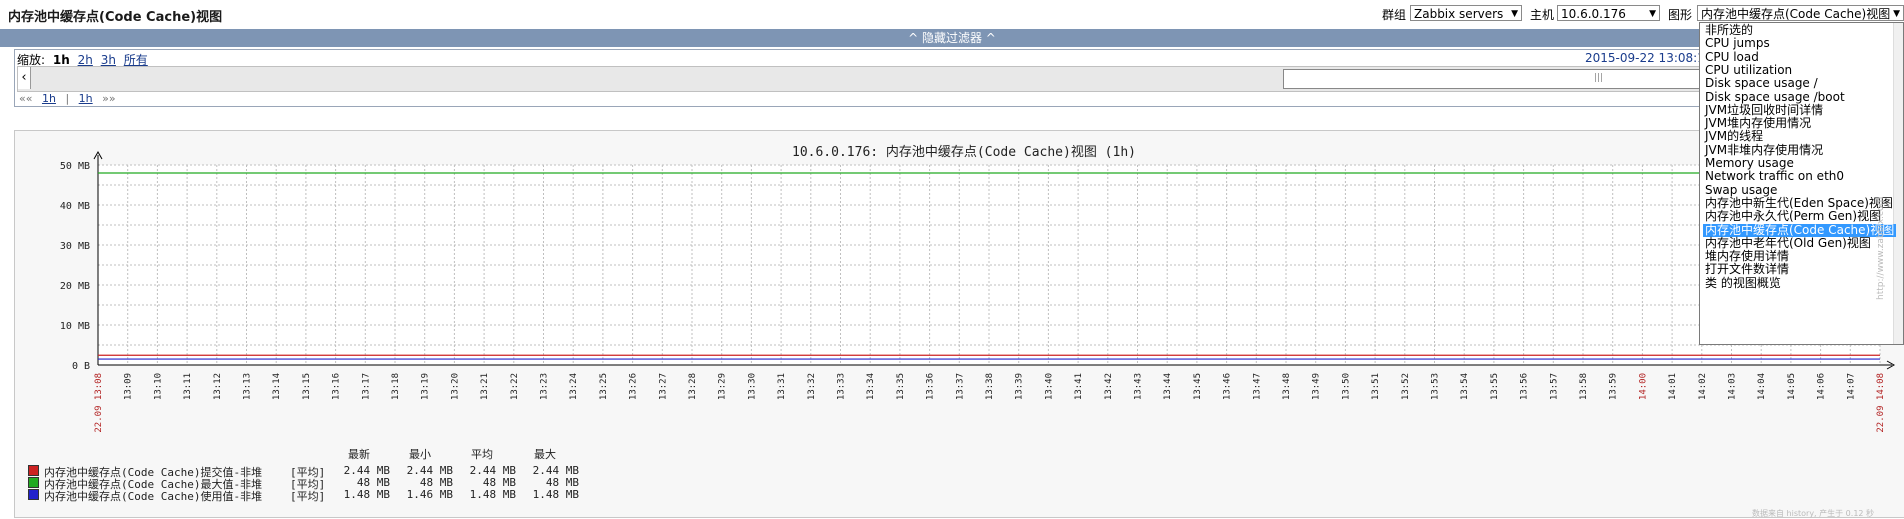 Image resolution: width=1904 pixels, height=519 pixels. What do you see at coordinates (693, 386) in the screenshot?
I see `x-tick-label: 13:28` at bounding box center [693, 386].